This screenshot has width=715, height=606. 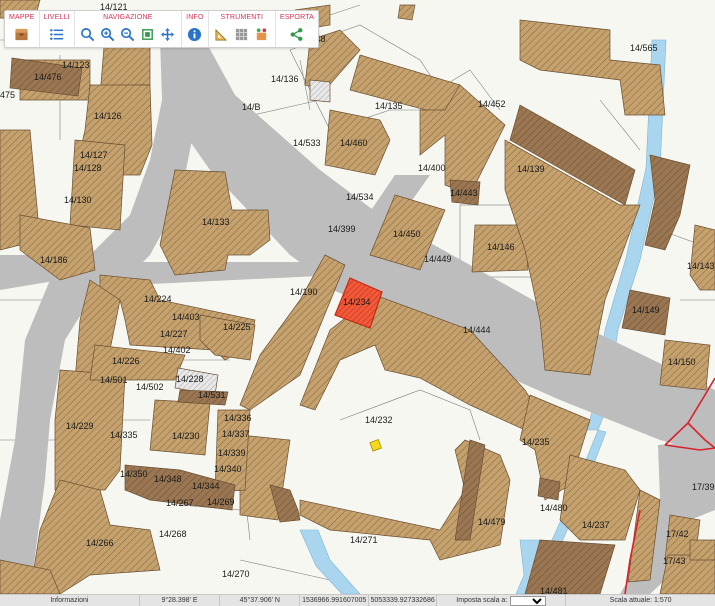 What do you see at coordinates (703, 487) in the screenshot?
I see `label-17-39: 17/39` at bounding box center [703, 487].